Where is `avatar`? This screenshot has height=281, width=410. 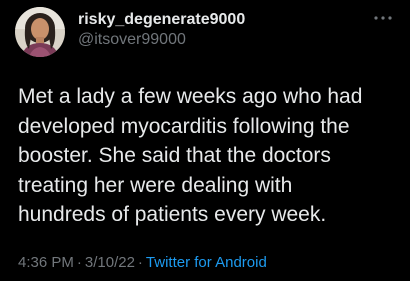
avatar is located at coordinates (40, 32).